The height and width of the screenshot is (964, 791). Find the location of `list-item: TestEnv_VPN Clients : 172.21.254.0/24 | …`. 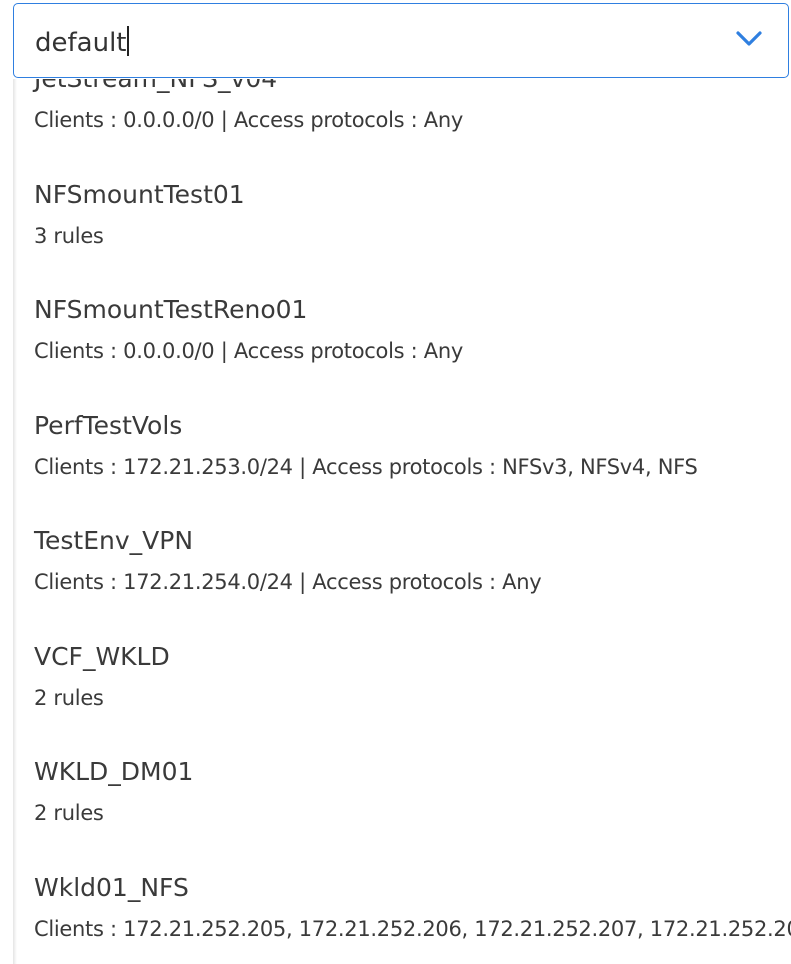

list-item: TestEnv_VPN Clients : 172.21.254.0/24 | … is located at coordinates (402, 584).